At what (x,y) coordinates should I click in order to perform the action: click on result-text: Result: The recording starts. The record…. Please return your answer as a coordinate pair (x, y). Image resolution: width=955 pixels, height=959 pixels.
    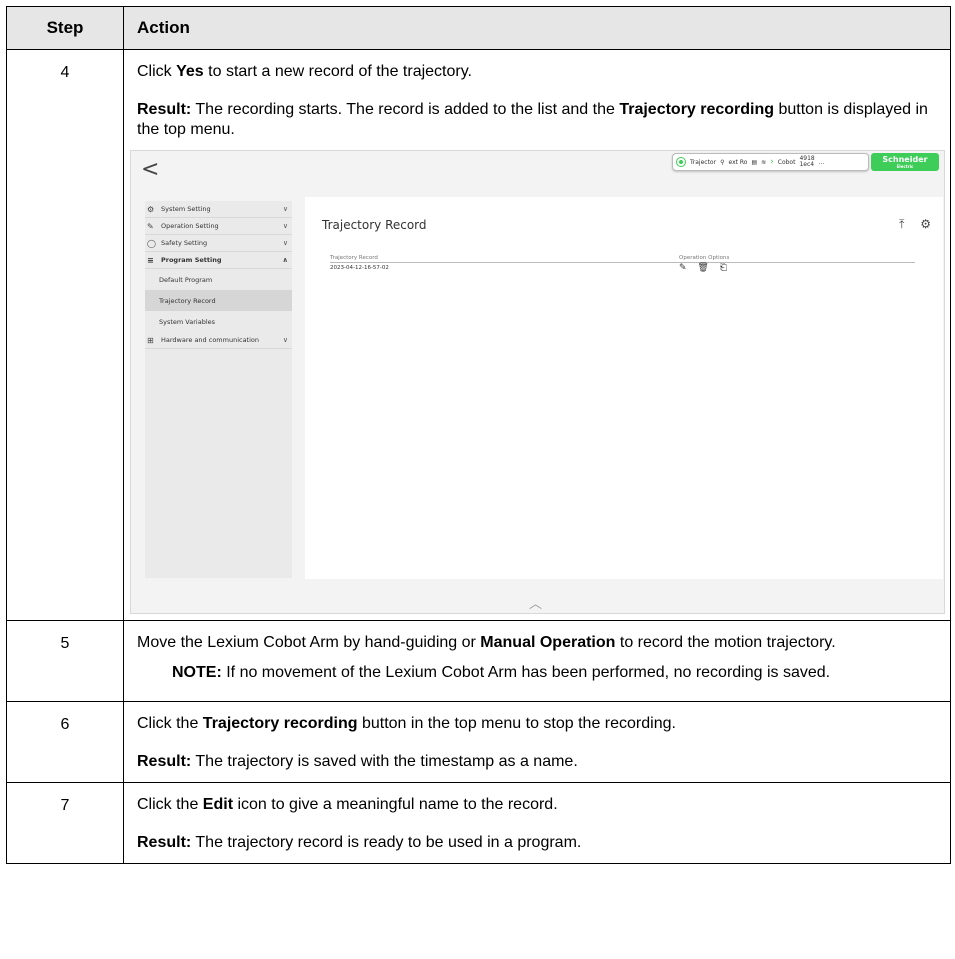
    Looking at the image, I should click on (532, 119).